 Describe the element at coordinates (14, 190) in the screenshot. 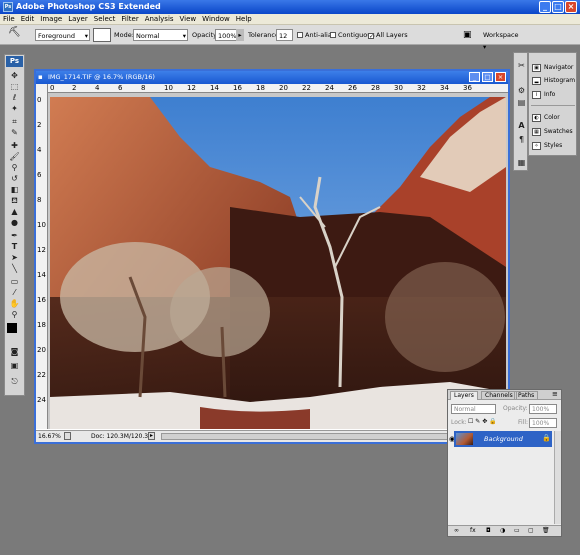

I see `eraser-tool-icon: ◧` at that location.